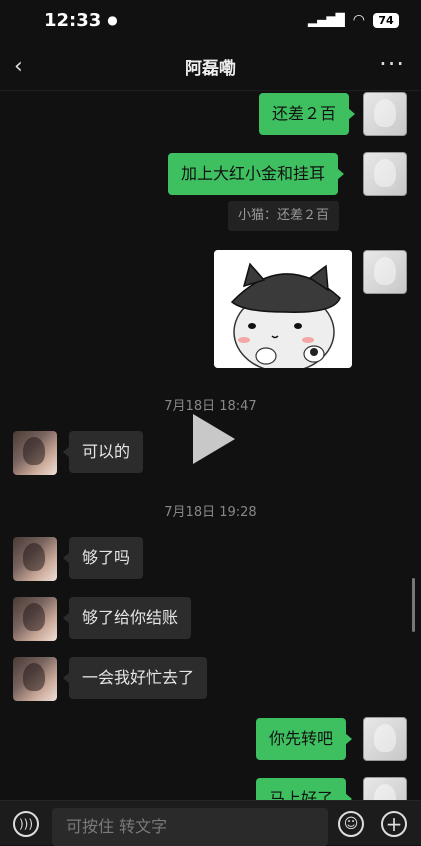 This screenshot has width=421, height=846. What do you see at coordinates (326, 20) in the screenshot?
I see `signal-icon: ▂▄▆█` at bounding box center [326, 20].